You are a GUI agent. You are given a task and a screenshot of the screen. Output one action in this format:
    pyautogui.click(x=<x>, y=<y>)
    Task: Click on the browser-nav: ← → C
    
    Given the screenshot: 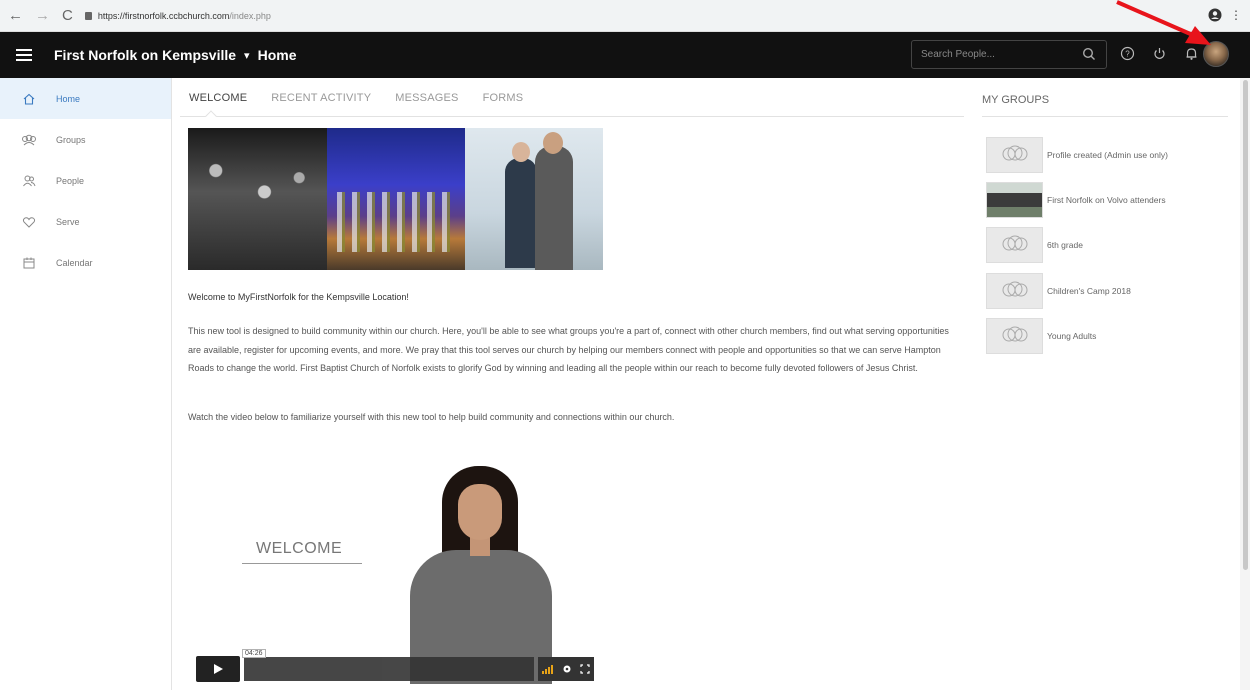 What is the action you would take?
    pyautogui.click(x=36, y=15)
    